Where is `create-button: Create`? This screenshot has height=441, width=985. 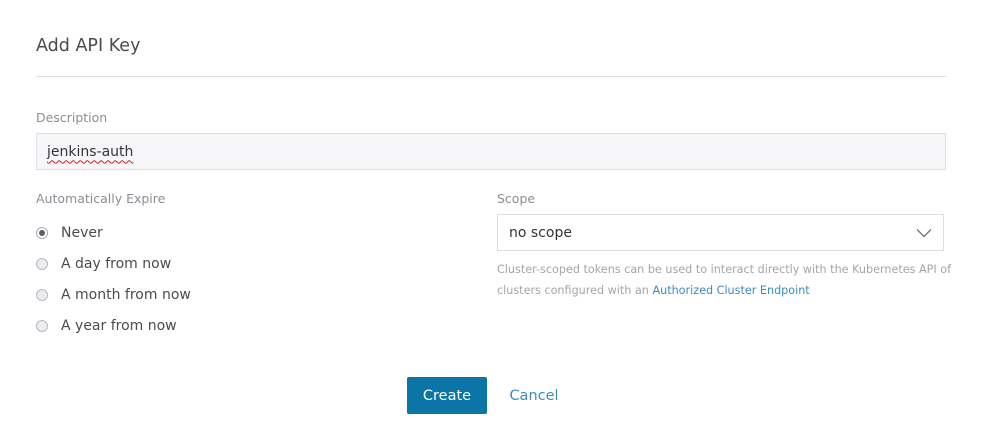 create-button: Create is located at coordinates (447, 395).